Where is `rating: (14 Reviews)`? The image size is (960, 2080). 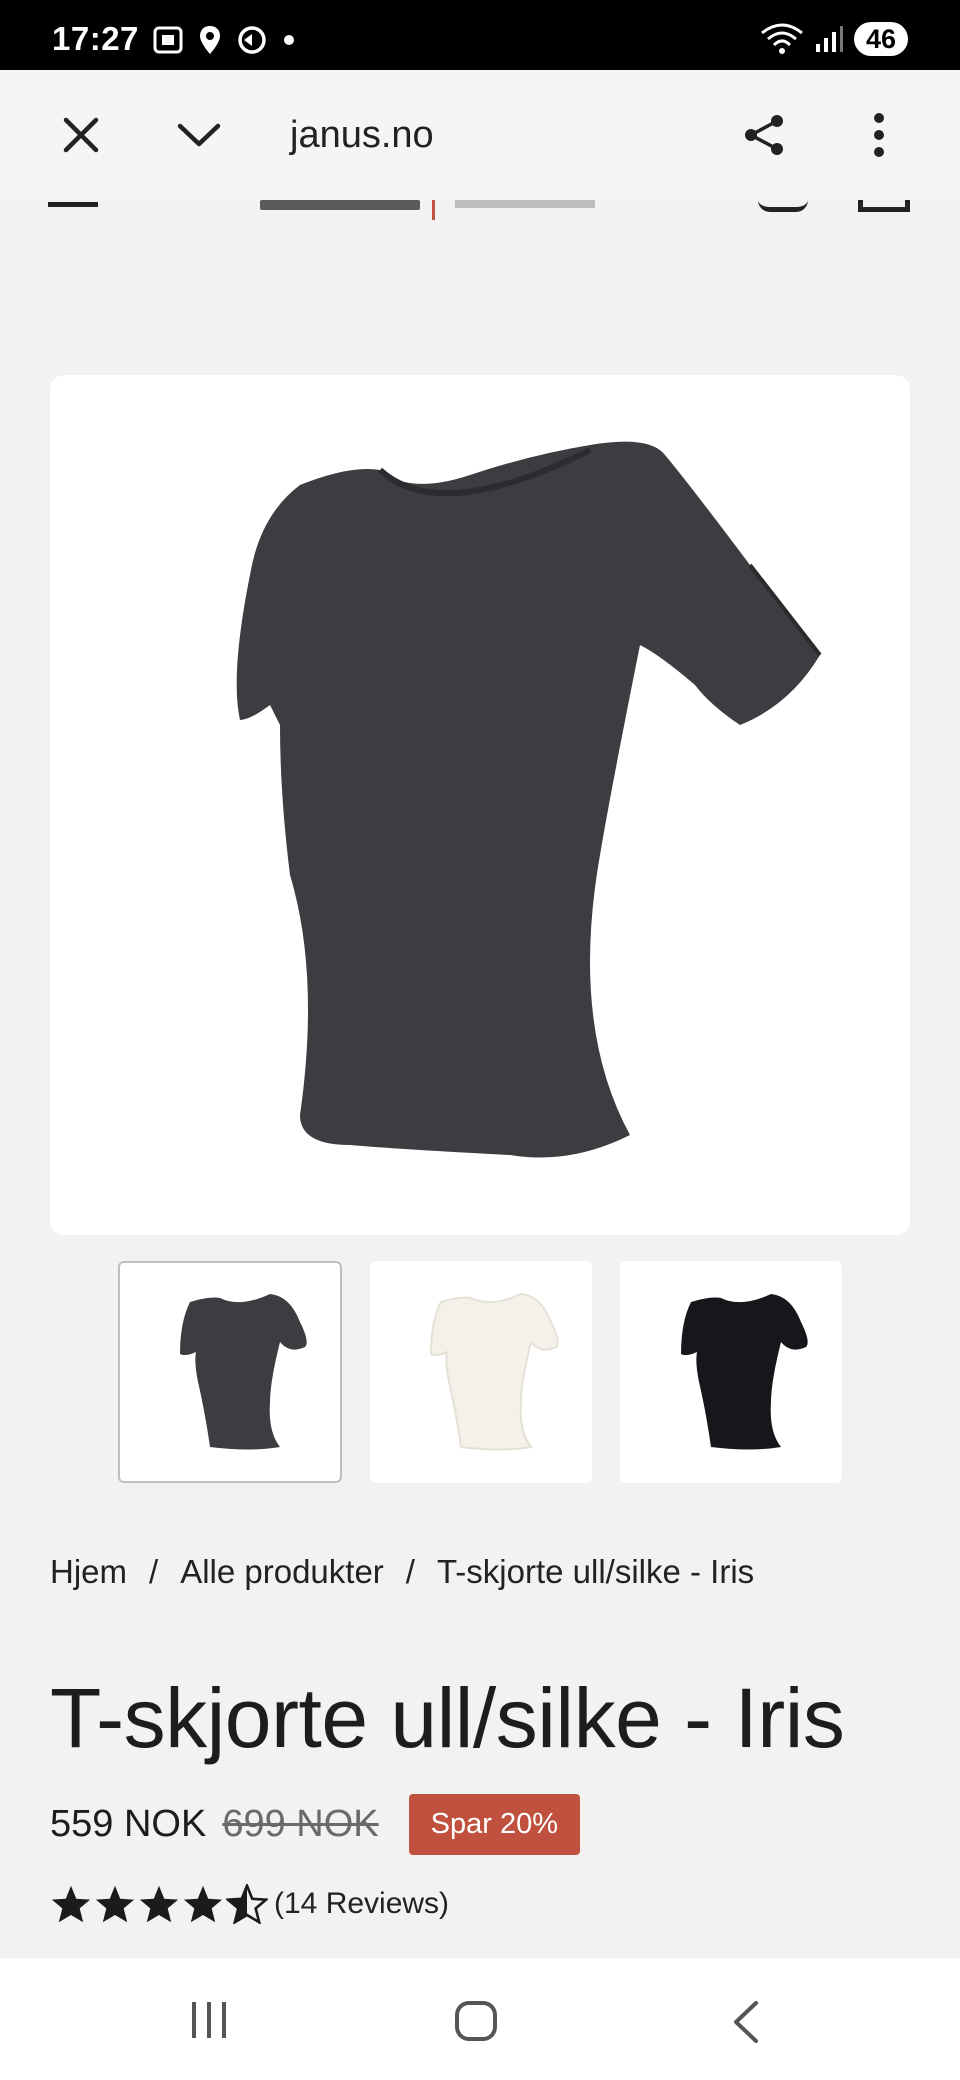 rating: (14 Reviews) is located at coordinates (249, 1904).